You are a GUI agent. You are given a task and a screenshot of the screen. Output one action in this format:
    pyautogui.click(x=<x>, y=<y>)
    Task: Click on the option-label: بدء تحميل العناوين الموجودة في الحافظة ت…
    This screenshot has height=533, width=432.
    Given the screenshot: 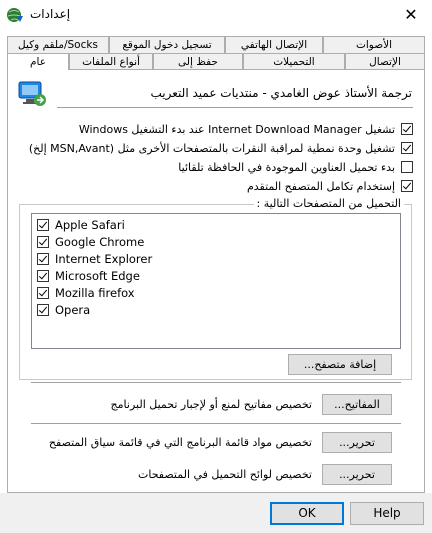 What is the action you would take?
    pyautogui.click(x=286, y=167)
    